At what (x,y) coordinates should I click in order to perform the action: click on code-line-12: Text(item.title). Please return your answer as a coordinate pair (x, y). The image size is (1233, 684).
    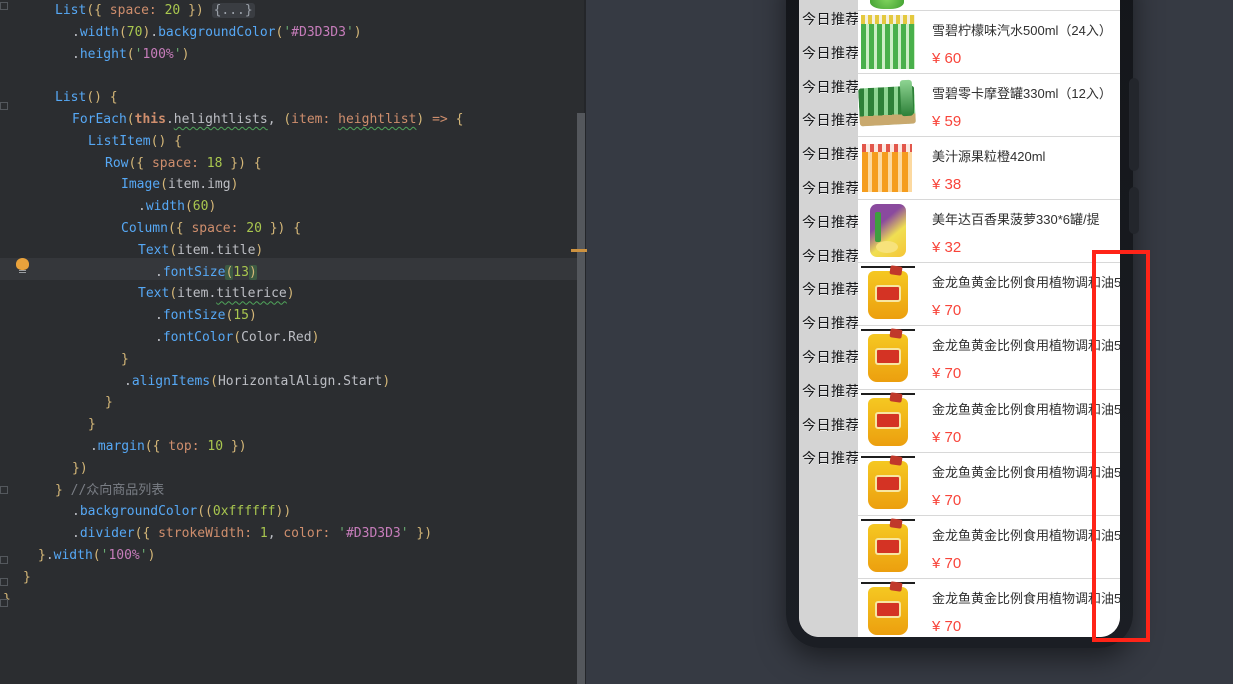
    Looking at the image, I should click on (231, 251).